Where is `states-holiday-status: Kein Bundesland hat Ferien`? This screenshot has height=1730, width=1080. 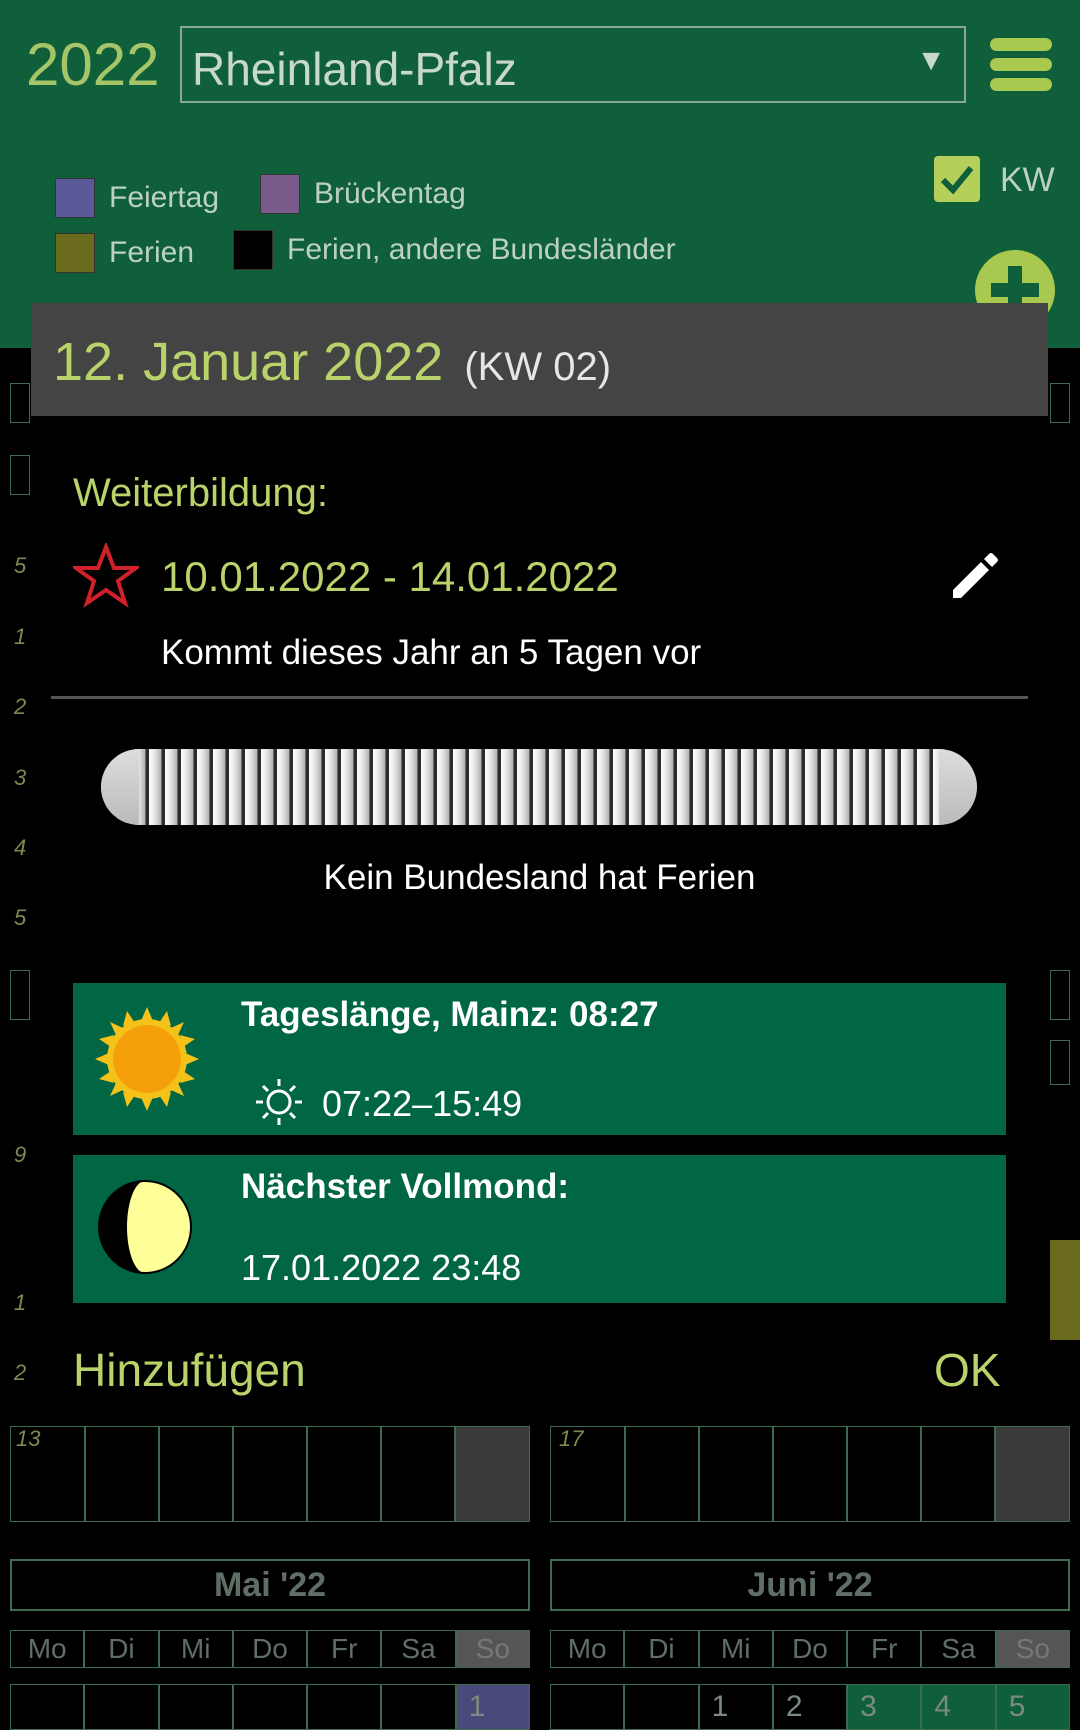
states-holiday-status: Kein Bundesland hat Ferien is located at coordinates (539, 877).